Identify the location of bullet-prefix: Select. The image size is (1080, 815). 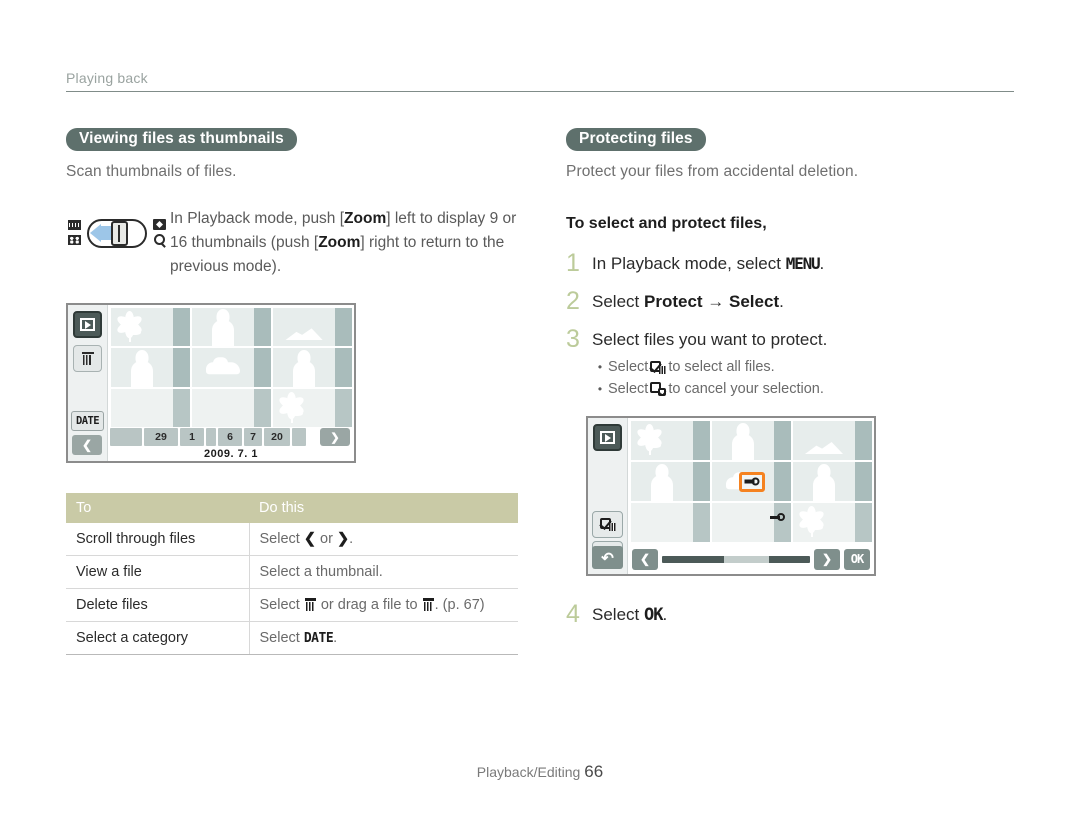
(628, 389).